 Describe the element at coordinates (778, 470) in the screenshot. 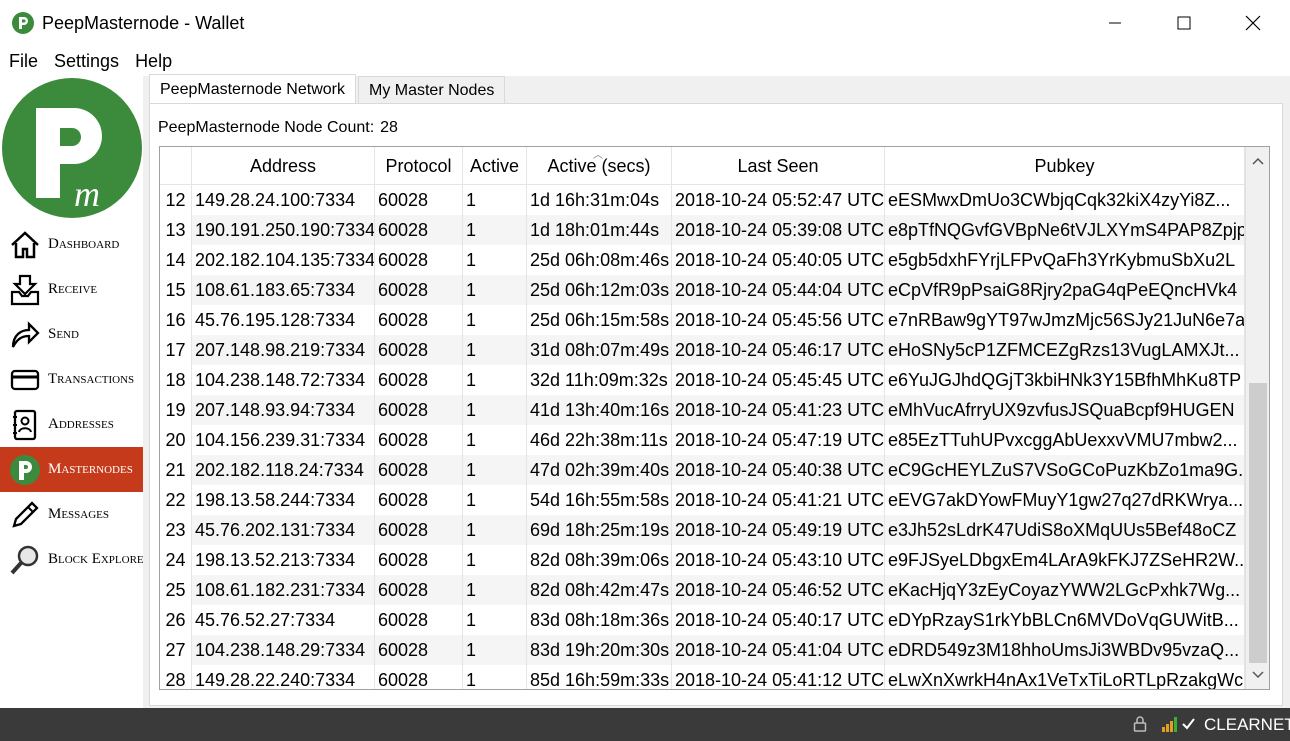

I see `last-seen-cell: 2018-10-24 05:40:38 UTC` at that location.